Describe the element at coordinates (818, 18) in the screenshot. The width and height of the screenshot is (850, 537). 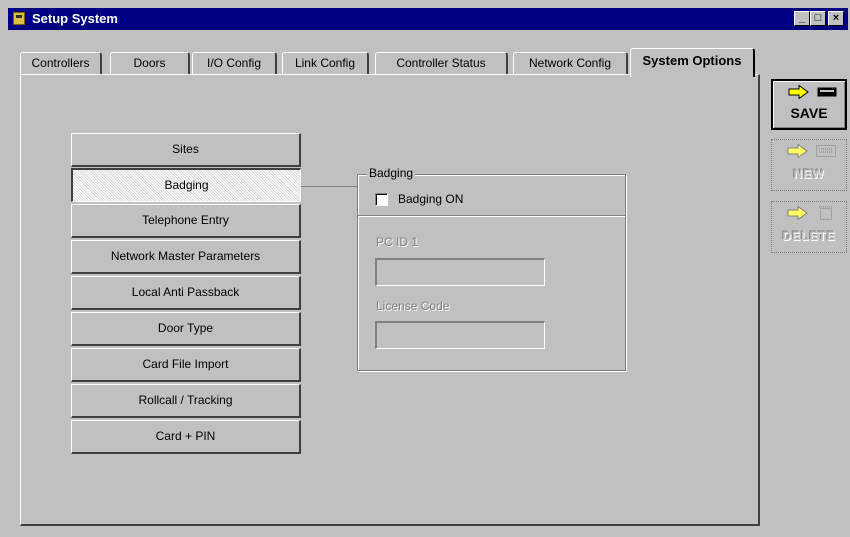
I see `maximize-button: □` at that location.